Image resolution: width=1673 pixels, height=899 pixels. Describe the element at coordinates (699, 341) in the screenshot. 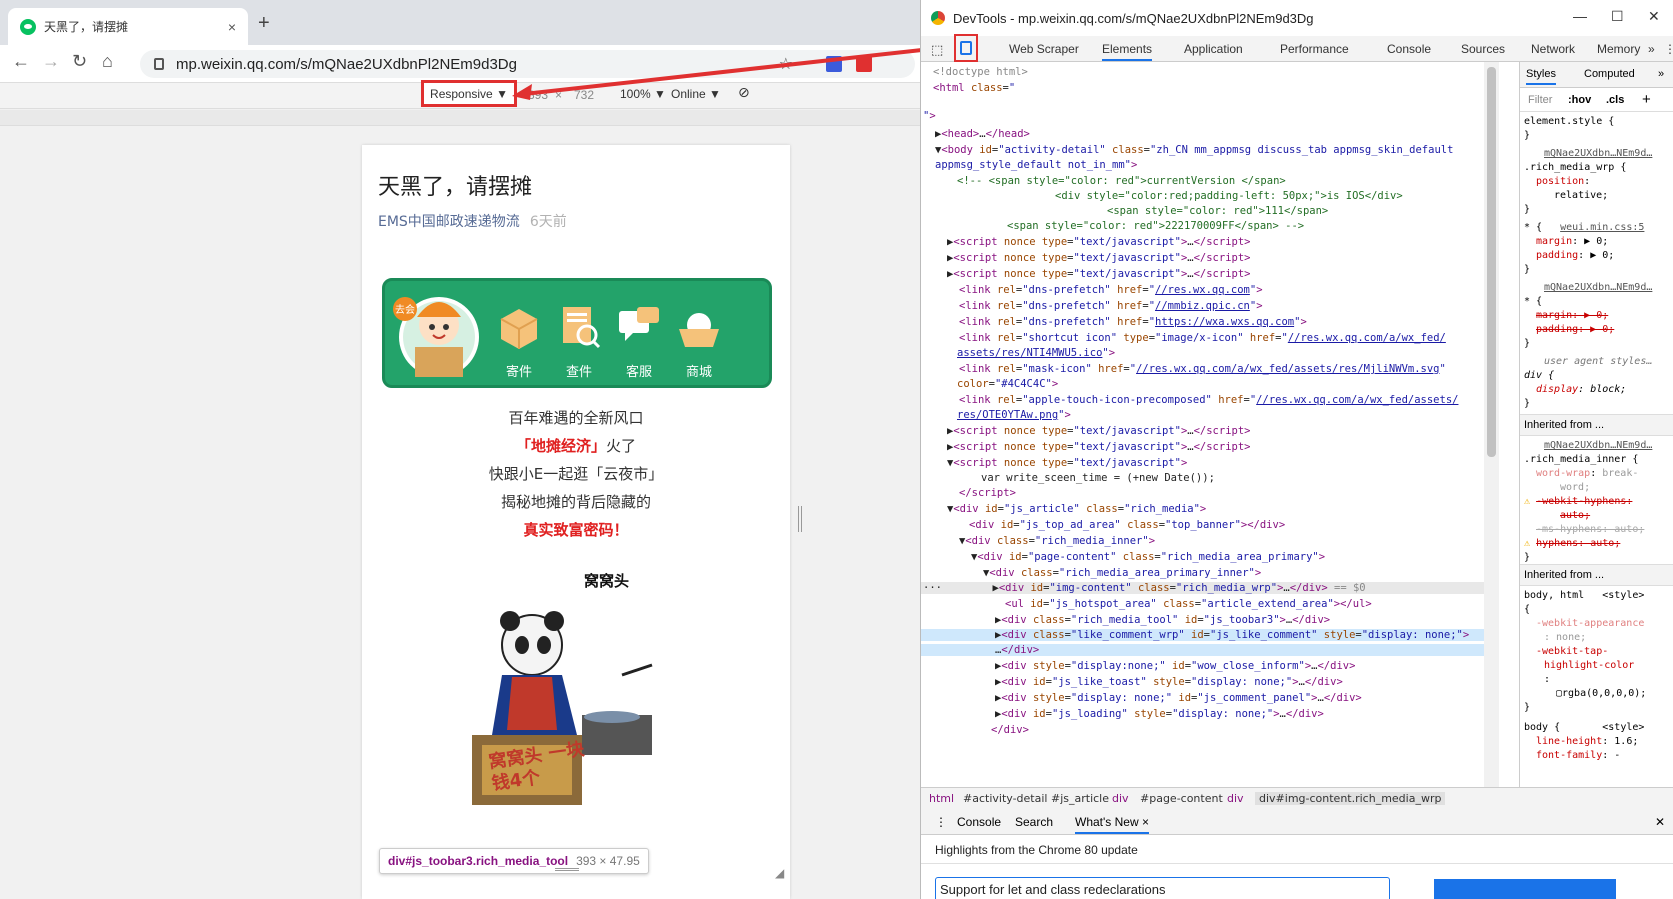

I see `banner-item-mall: 商城` at that location.